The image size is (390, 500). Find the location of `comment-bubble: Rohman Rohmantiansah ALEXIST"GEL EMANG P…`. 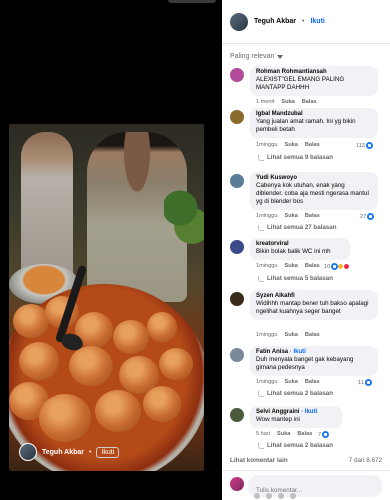

comment-bubble: Rohman Rohmantiansah ALEXIST"GEL EMANG P… is located at coordinates (314, 81).